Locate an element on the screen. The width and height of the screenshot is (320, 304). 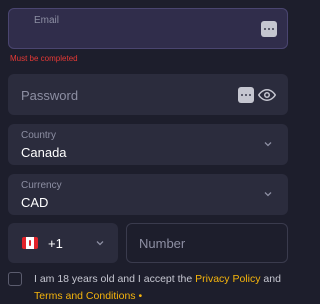
country-value: Canada is located at coordinates (44, 152).